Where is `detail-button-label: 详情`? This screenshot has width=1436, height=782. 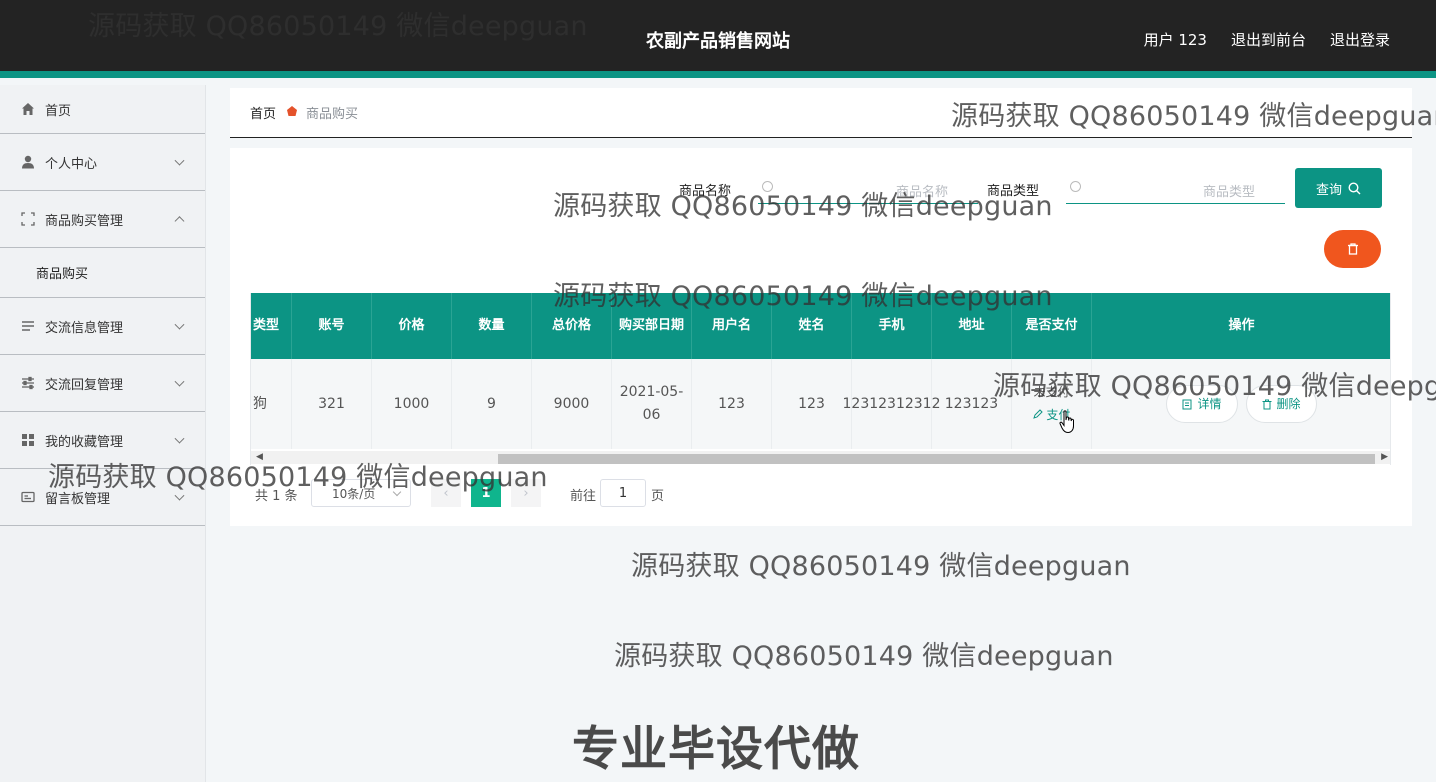 detail-button-label: 详情 is located at coordinates (1209, 403).